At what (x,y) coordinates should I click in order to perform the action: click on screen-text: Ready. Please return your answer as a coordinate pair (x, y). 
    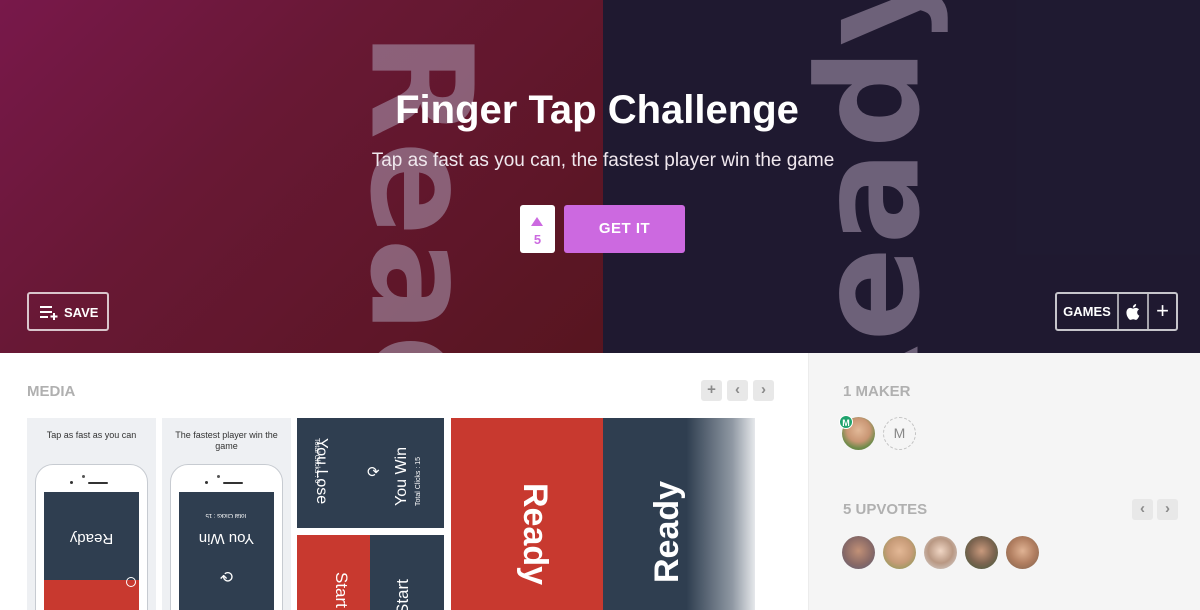
    Looking at the image, I should click on (91, 538).